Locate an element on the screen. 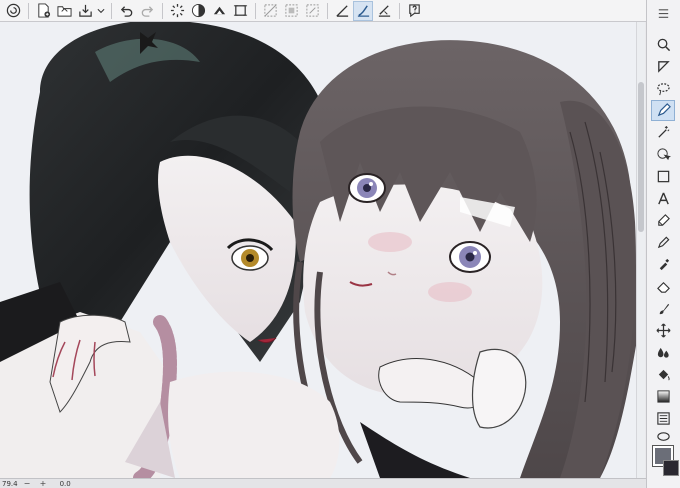 The image size is (680, 488). tool-move is located at coordinates (663, 330).